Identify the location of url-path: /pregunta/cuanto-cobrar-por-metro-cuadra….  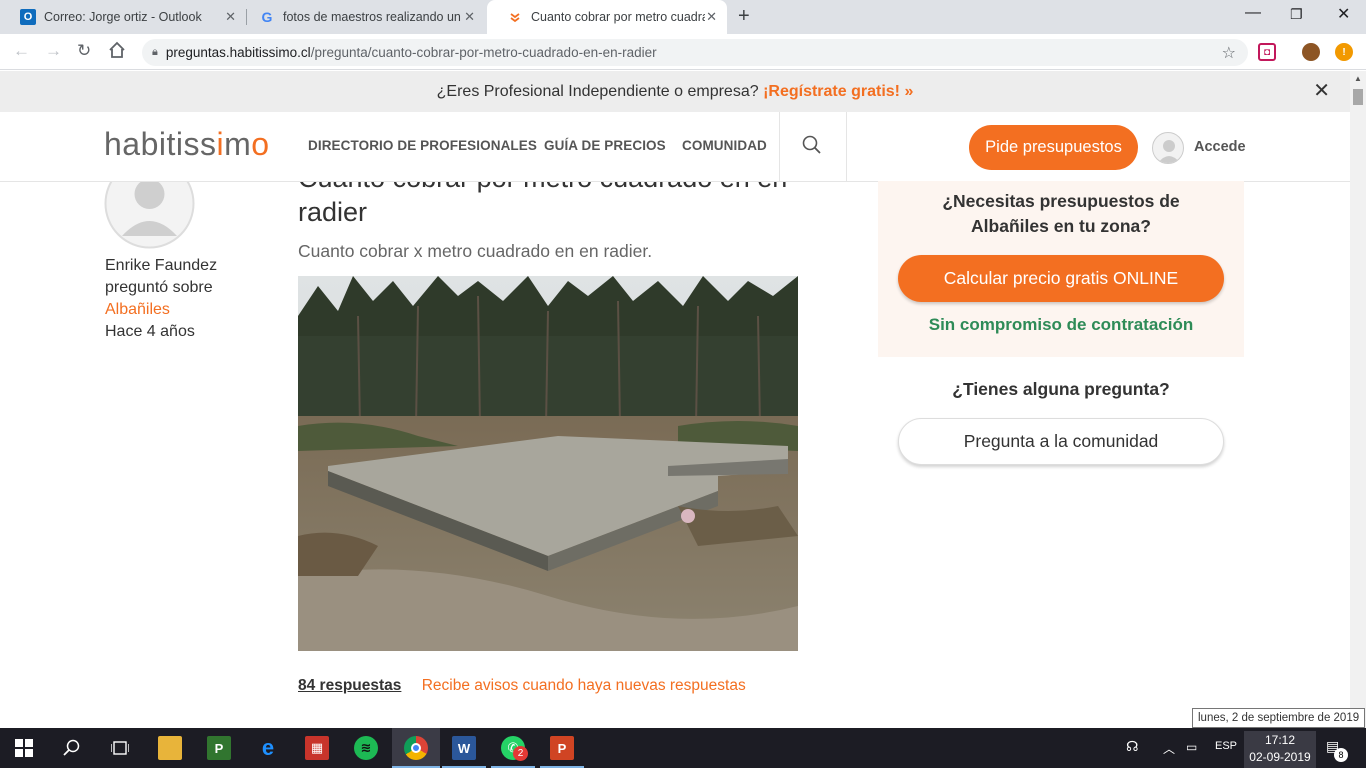
(483, 52).